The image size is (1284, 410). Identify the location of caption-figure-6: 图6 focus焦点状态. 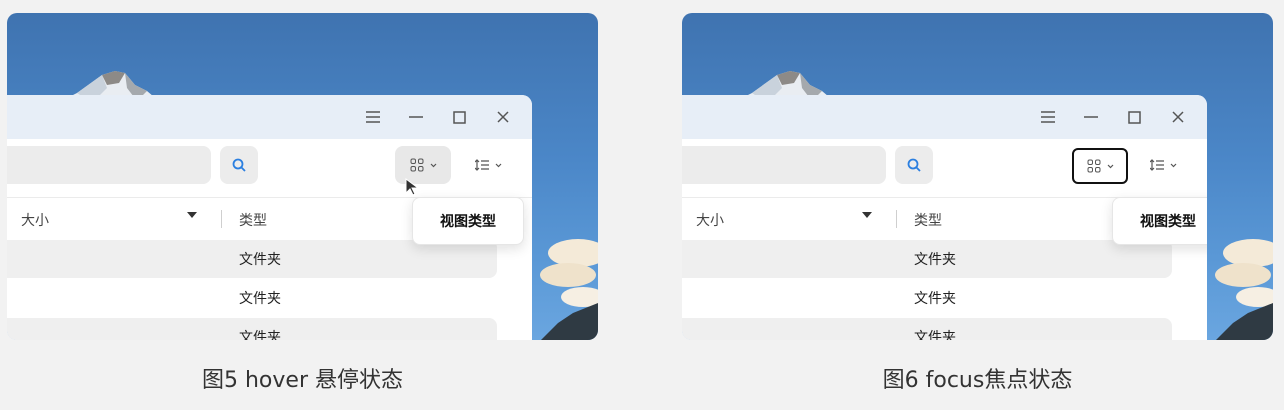
(977, 380).